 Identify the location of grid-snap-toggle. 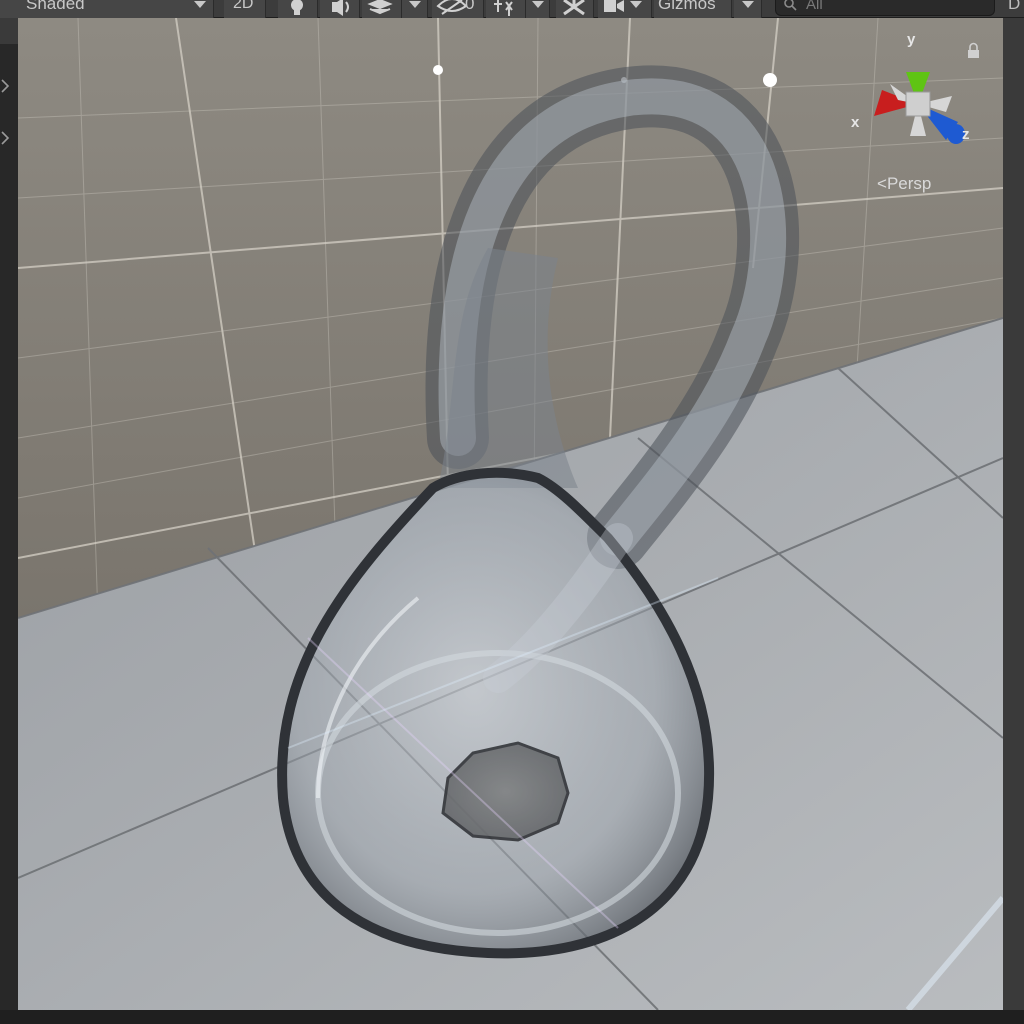
(575, 9).